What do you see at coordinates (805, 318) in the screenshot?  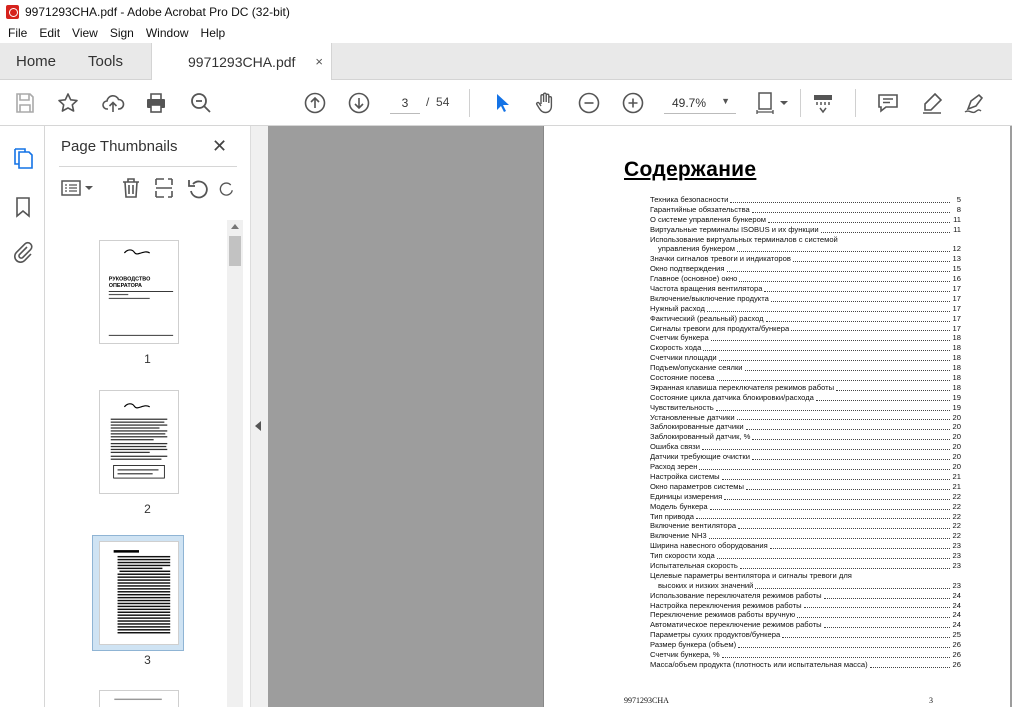 I see `toc-entry: Фактический (реальный) расход 17` at bounding box center [805, 318].